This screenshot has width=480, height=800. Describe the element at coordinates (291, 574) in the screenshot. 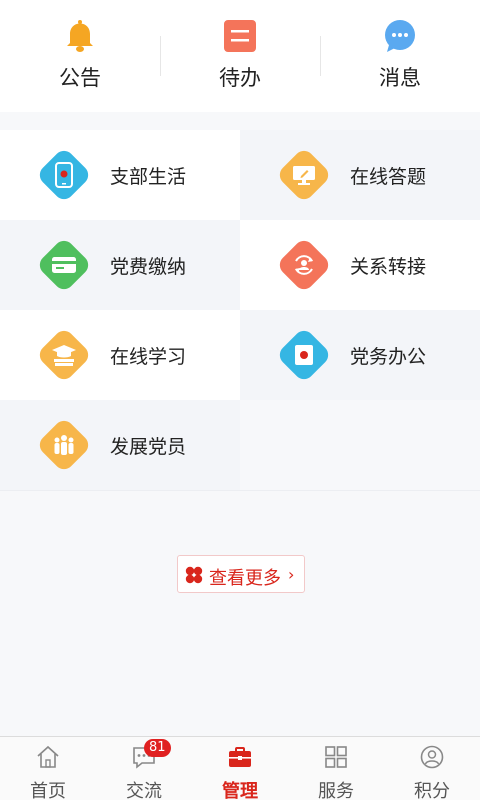

I see `chevron-right-icon: ›` at that location.